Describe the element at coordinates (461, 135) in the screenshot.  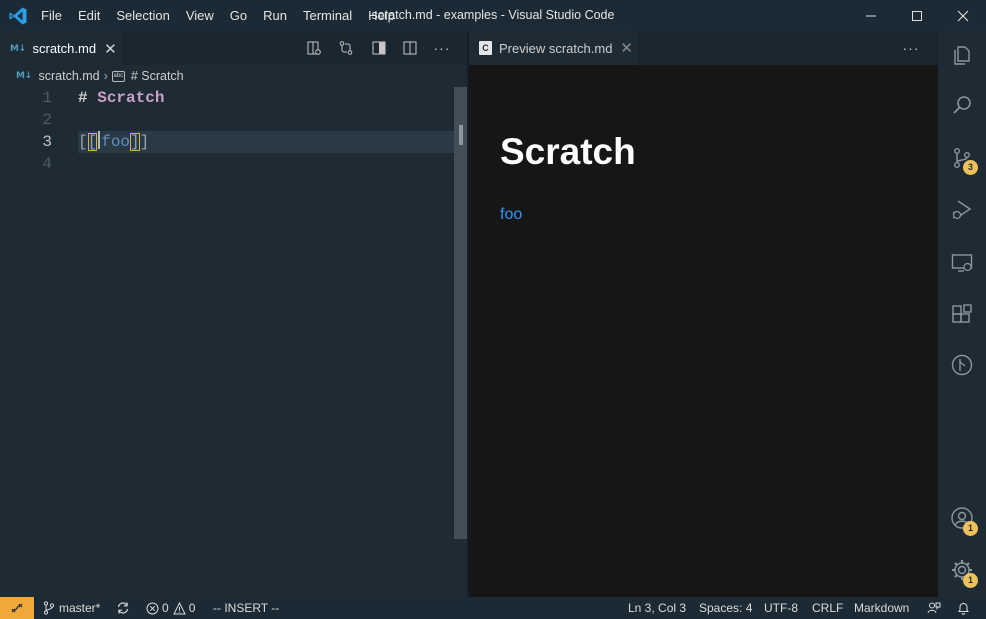
I see `scrollbar-cursor-marker` at that location.